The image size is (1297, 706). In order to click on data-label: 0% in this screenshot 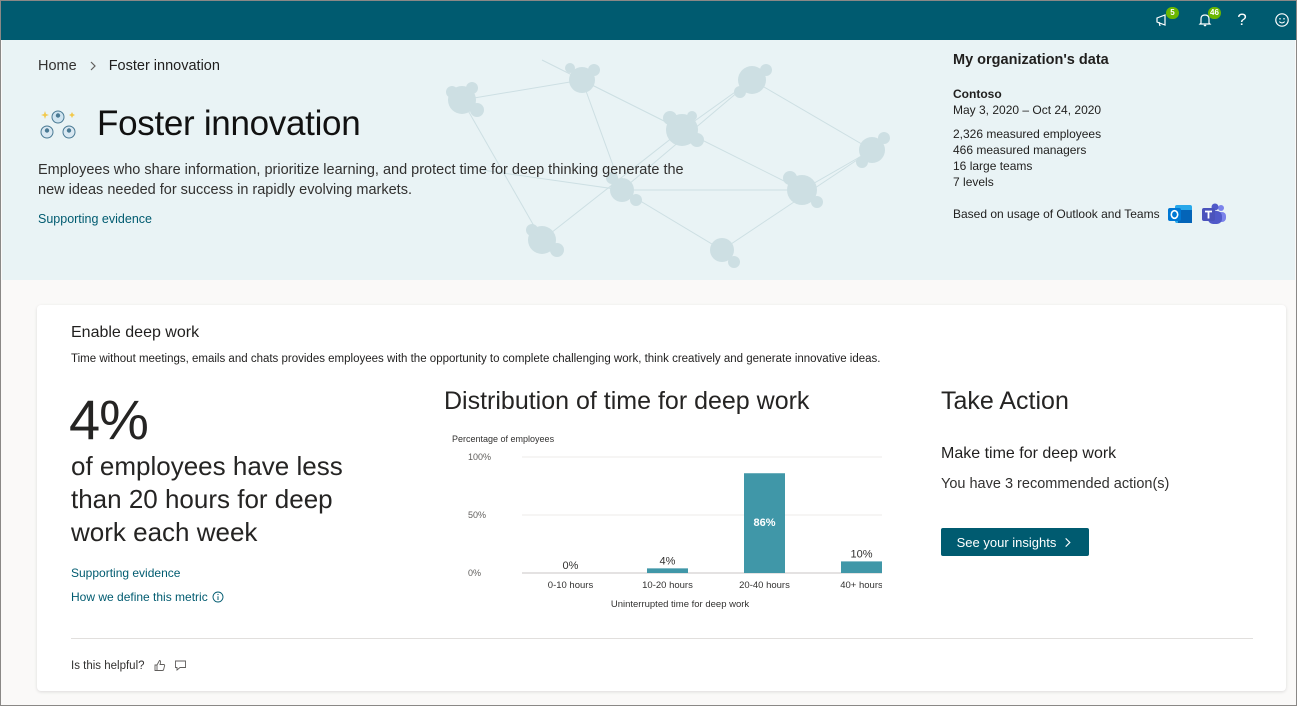, I will do `click(571, 566)`.